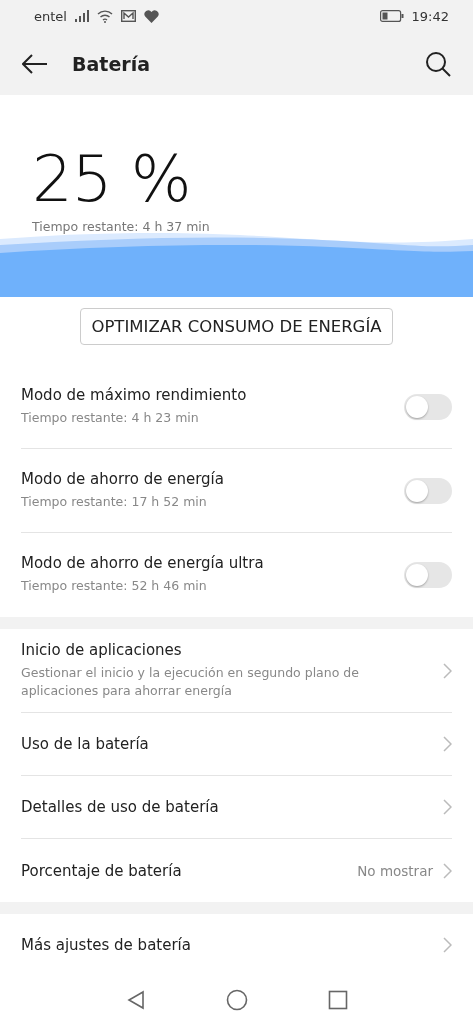 This screenshot has height=1024, width=473. I want to click on back-arrow-icon, so click(35, 63).